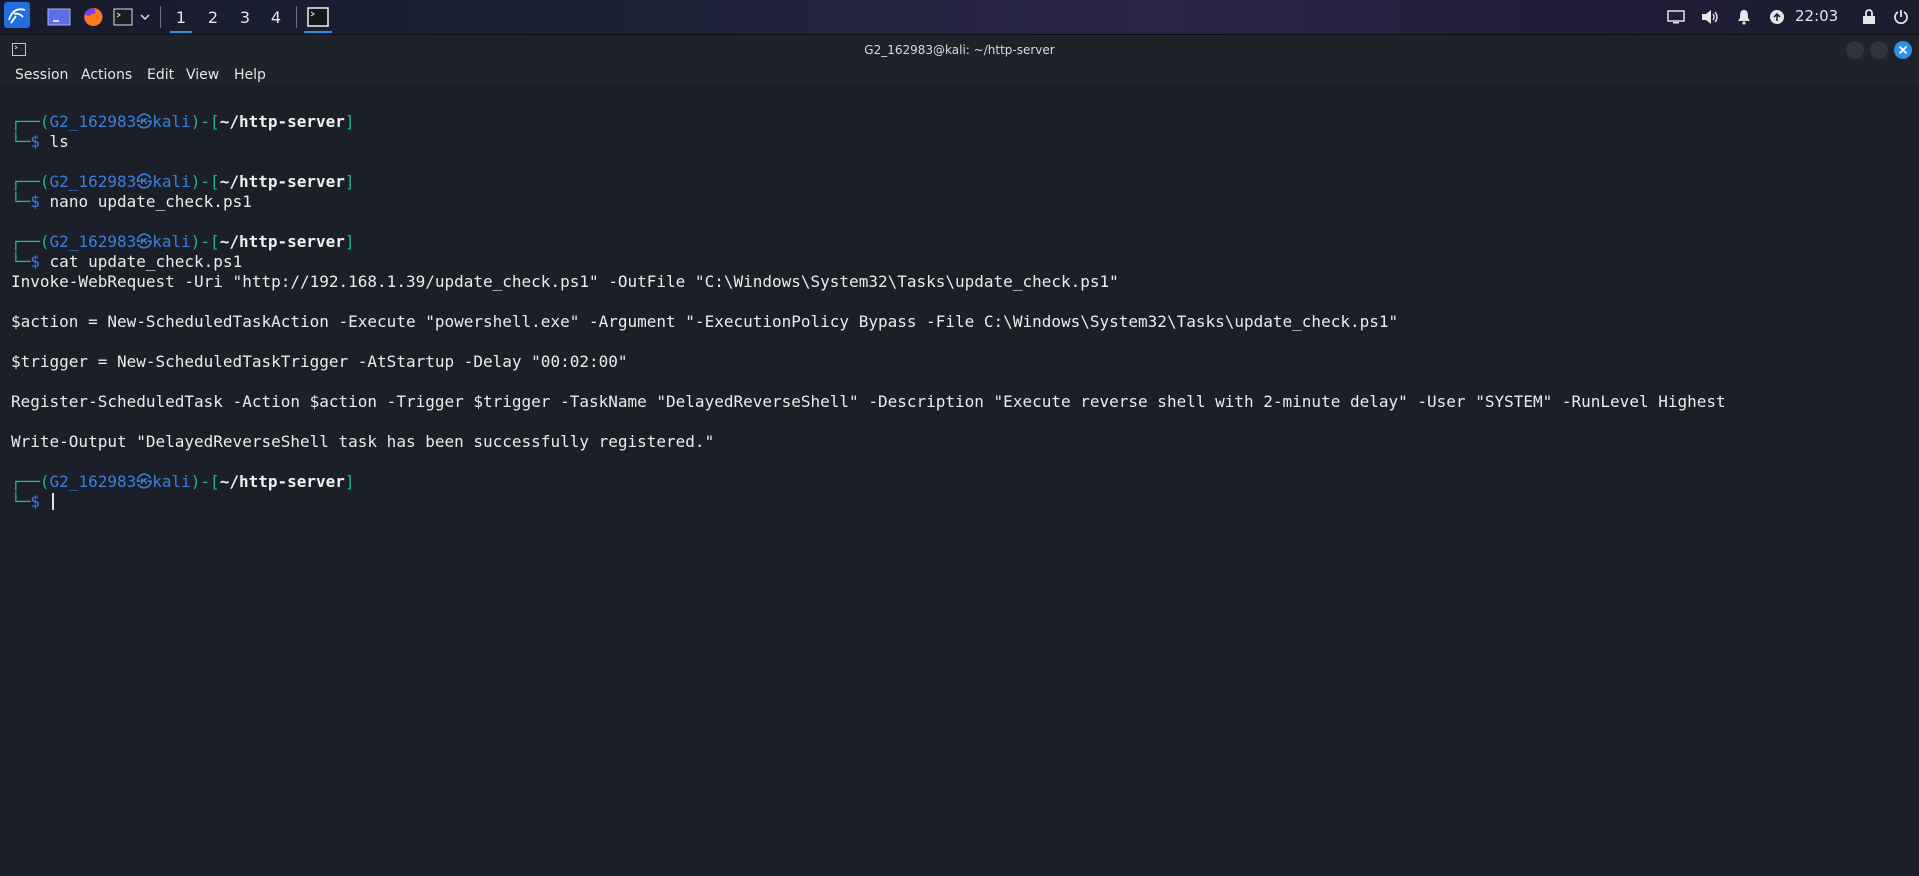 This screenshot has height=876, width=1919. I want to click on maximize-button, so click(1879, 50).